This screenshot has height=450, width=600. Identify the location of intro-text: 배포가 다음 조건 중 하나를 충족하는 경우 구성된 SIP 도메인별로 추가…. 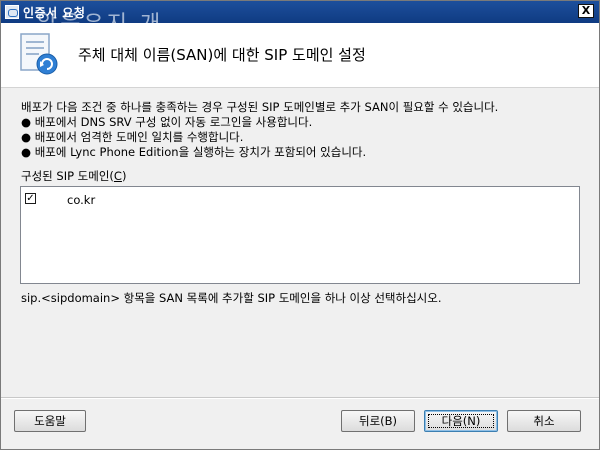
(260, 107).